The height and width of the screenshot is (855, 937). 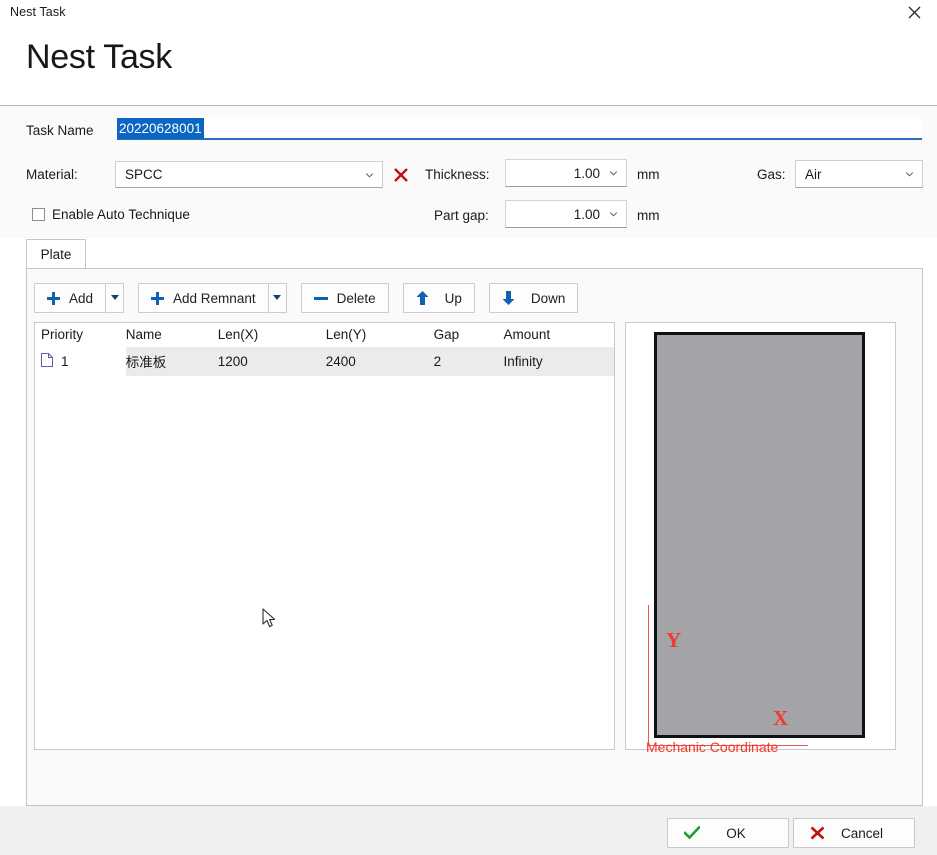 I want to click on thickness-select: 1.00, so click(x=566, y=173).